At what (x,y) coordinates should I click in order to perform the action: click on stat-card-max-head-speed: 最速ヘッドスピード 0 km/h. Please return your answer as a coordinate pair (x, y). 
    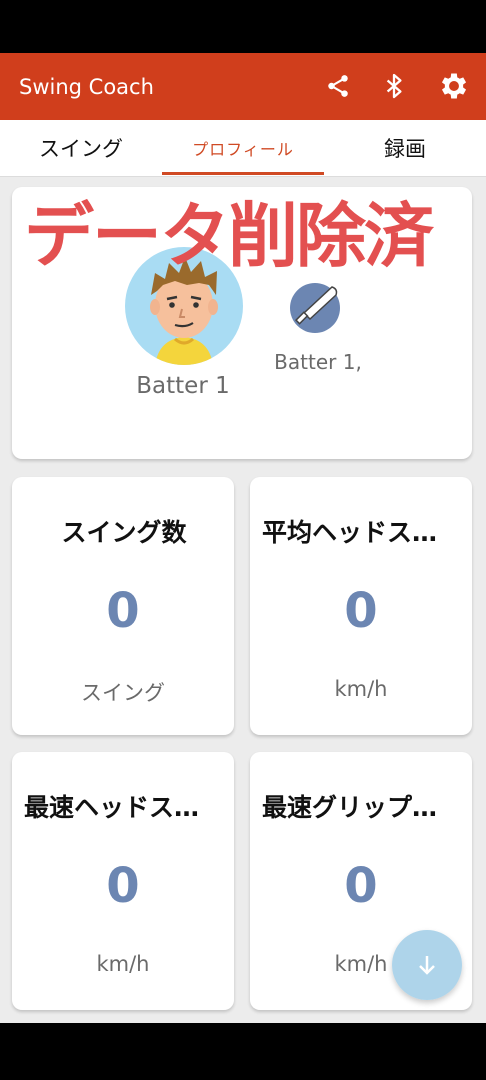
    Looking at the image, I should click on (123, 881).